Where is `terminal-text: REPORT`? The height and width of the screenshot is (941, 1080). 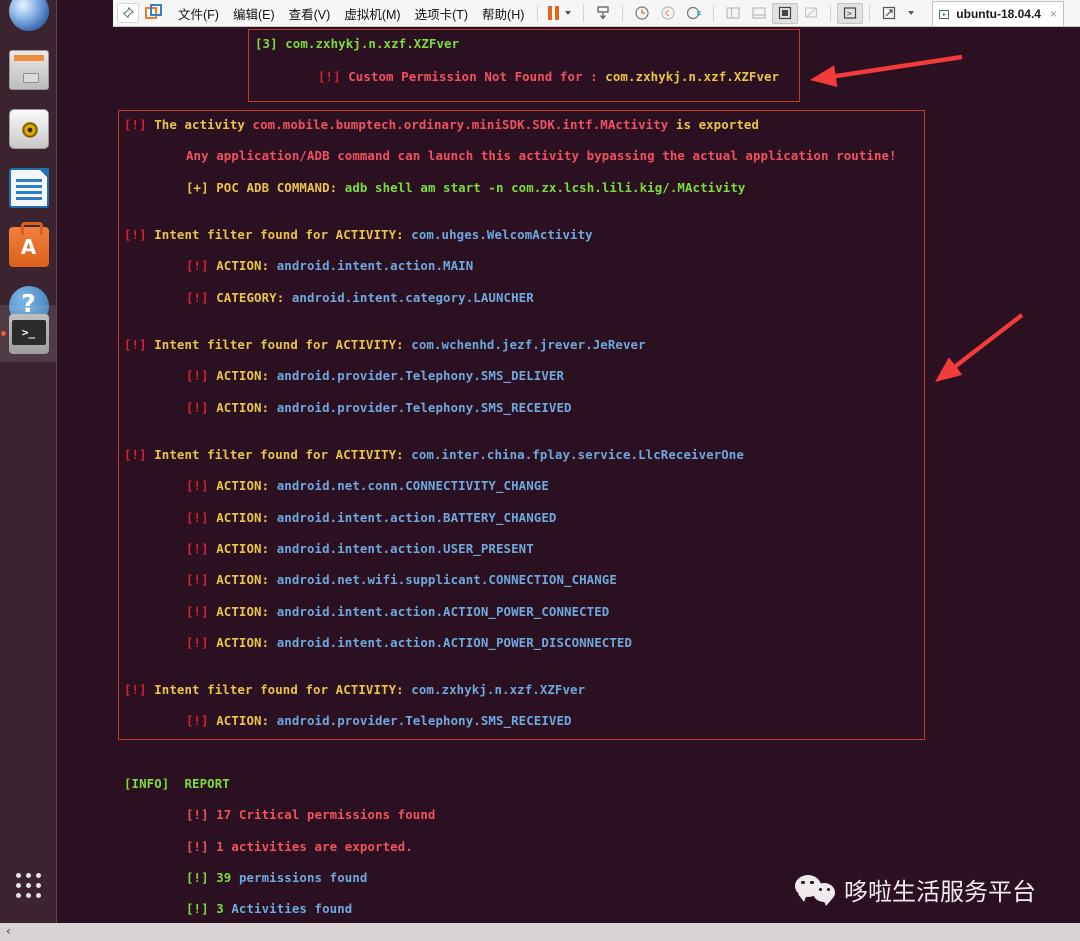
terminal-text: REPORT is located at coordinates (207, 783).